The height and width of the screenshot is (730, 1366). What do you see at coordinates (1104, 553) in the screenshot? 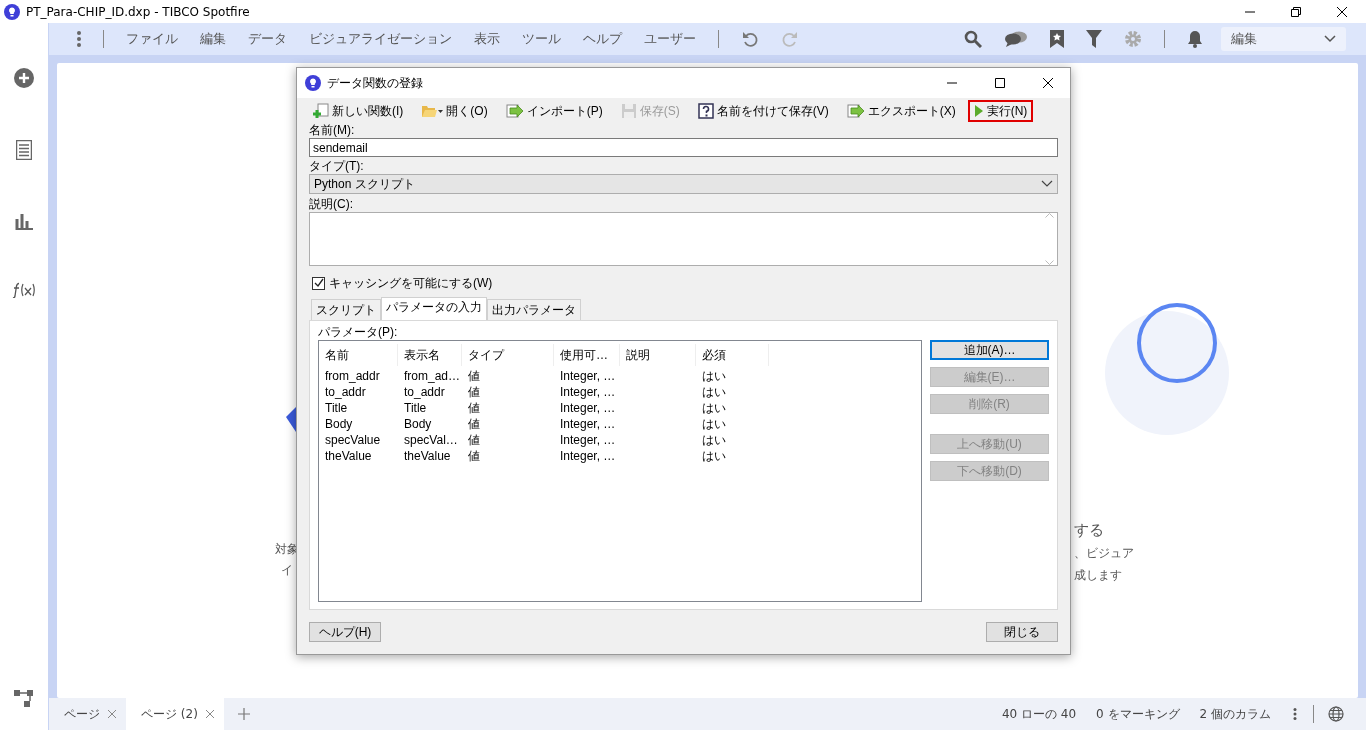
I see `background-text: 、ビジュア` at bounding box center [1104, 553].